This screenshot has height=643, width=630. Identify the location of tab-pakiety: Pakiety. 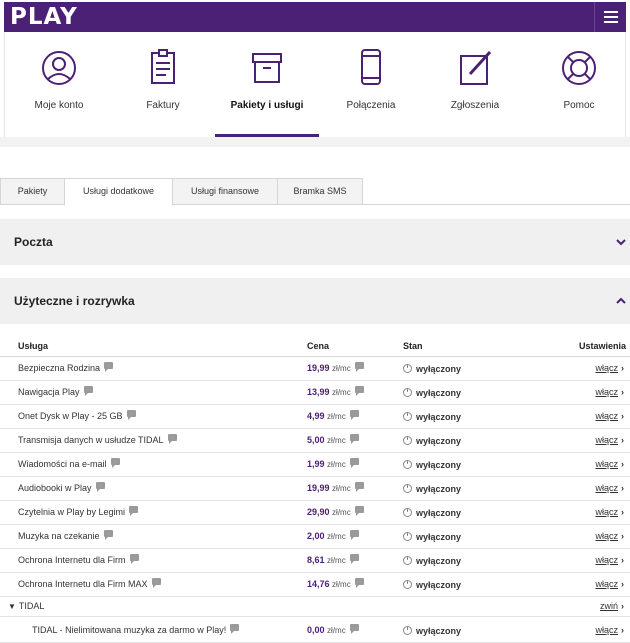
(32, 191).